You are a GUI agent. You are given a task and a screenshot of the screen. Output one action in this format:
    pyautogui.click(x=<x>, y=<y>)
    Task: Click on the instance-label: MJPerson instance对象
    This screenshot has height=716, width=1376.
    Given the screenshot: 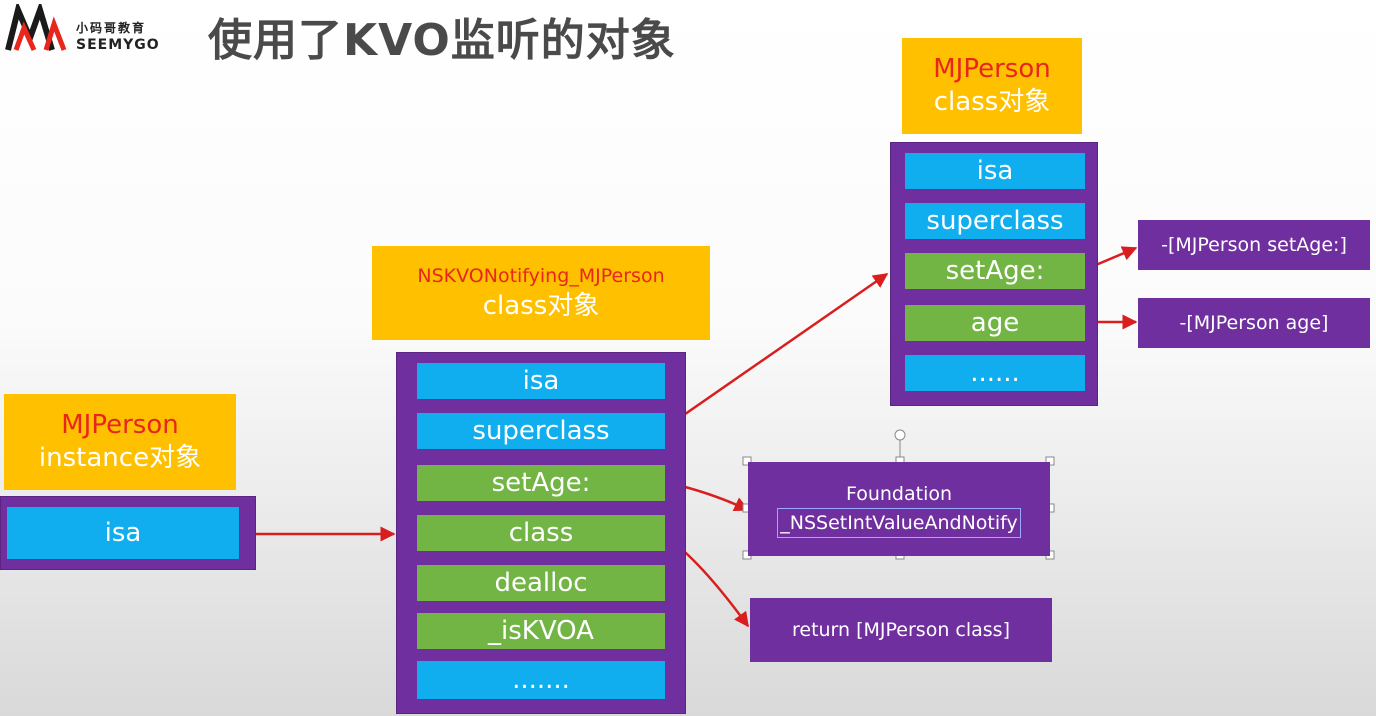 What is the action you would take?
    pyautogui.click(x=120, y=442)
    